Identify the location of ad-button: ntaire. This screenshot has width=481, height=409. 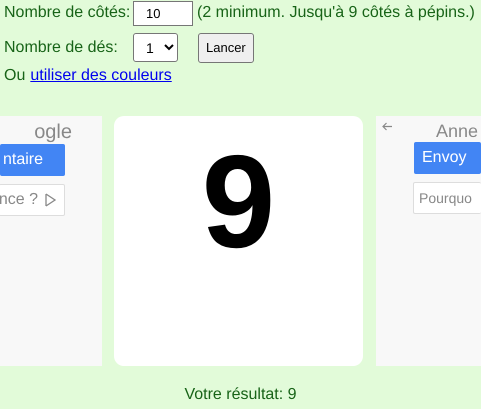
(32, 160).